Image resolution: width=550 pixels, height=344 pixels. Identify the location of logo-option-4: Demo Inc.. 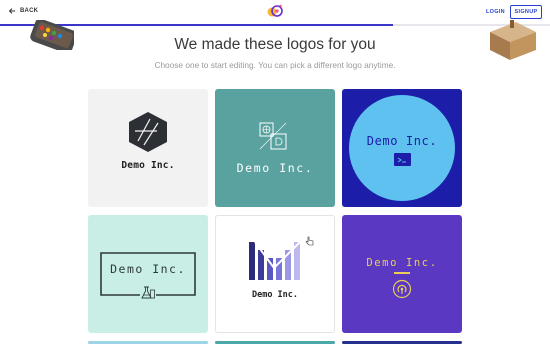
(148, 274).